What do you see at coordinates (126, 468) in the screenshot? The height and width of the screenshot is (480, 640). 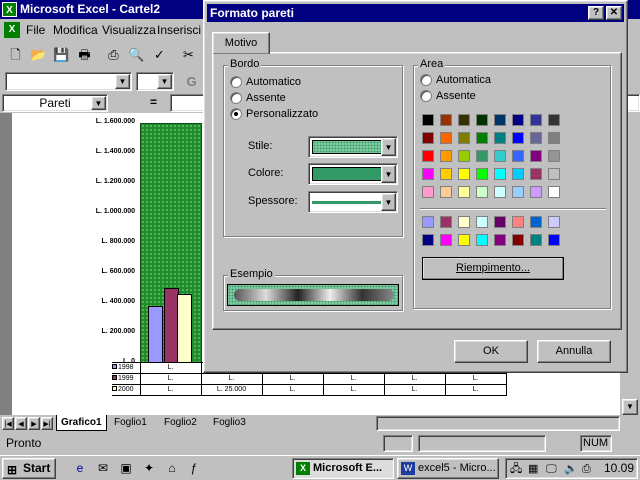 I see `desktop-icon: ▣` at bounding box center [126, 468].